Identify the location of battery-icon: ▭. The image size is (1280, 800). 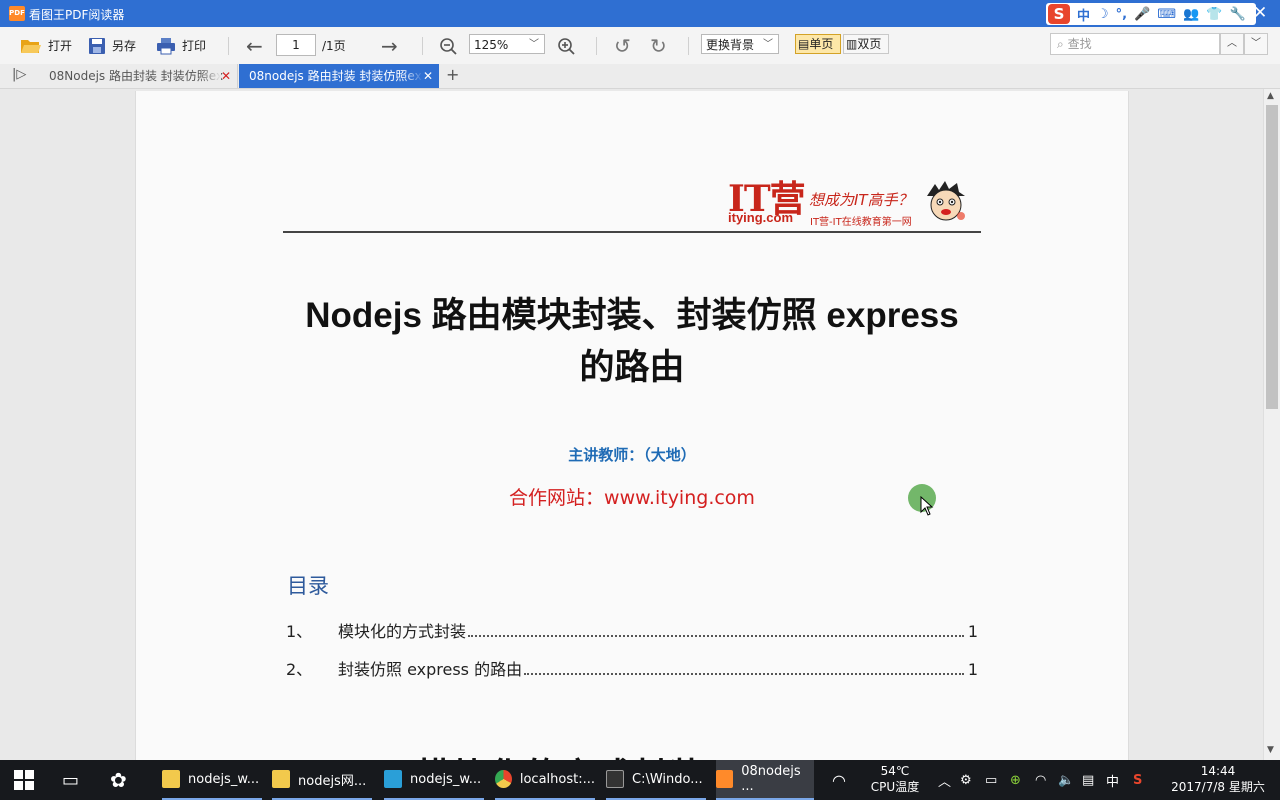
(991, 780).